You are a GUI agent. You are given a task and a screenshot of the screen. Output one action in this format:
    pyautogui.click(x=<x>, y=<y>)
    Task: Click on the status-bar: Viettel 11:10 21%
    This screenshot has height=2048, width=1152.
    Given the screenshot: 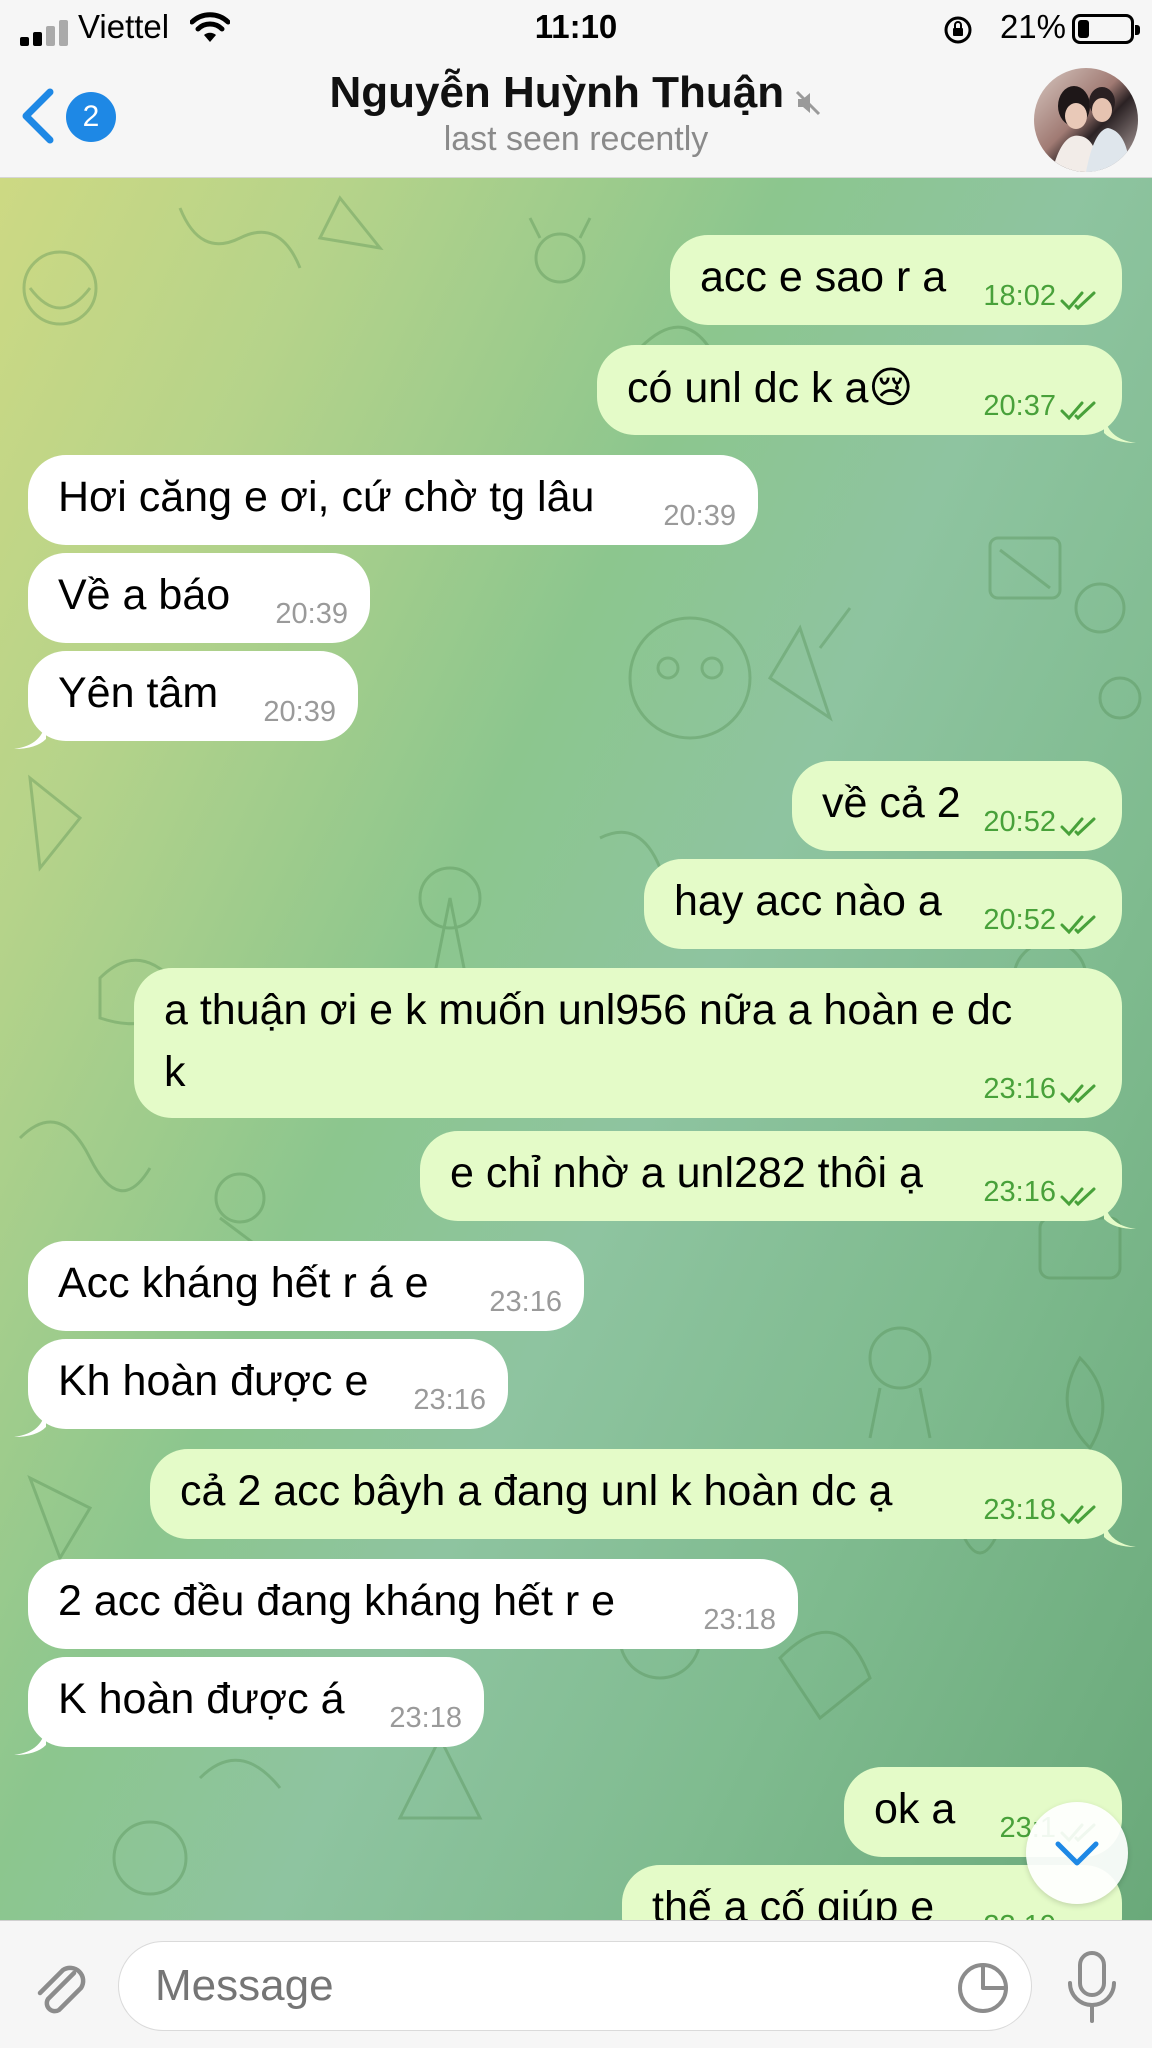 What is the action you would take?
    pyautogui.click(x=576, y=30)
    